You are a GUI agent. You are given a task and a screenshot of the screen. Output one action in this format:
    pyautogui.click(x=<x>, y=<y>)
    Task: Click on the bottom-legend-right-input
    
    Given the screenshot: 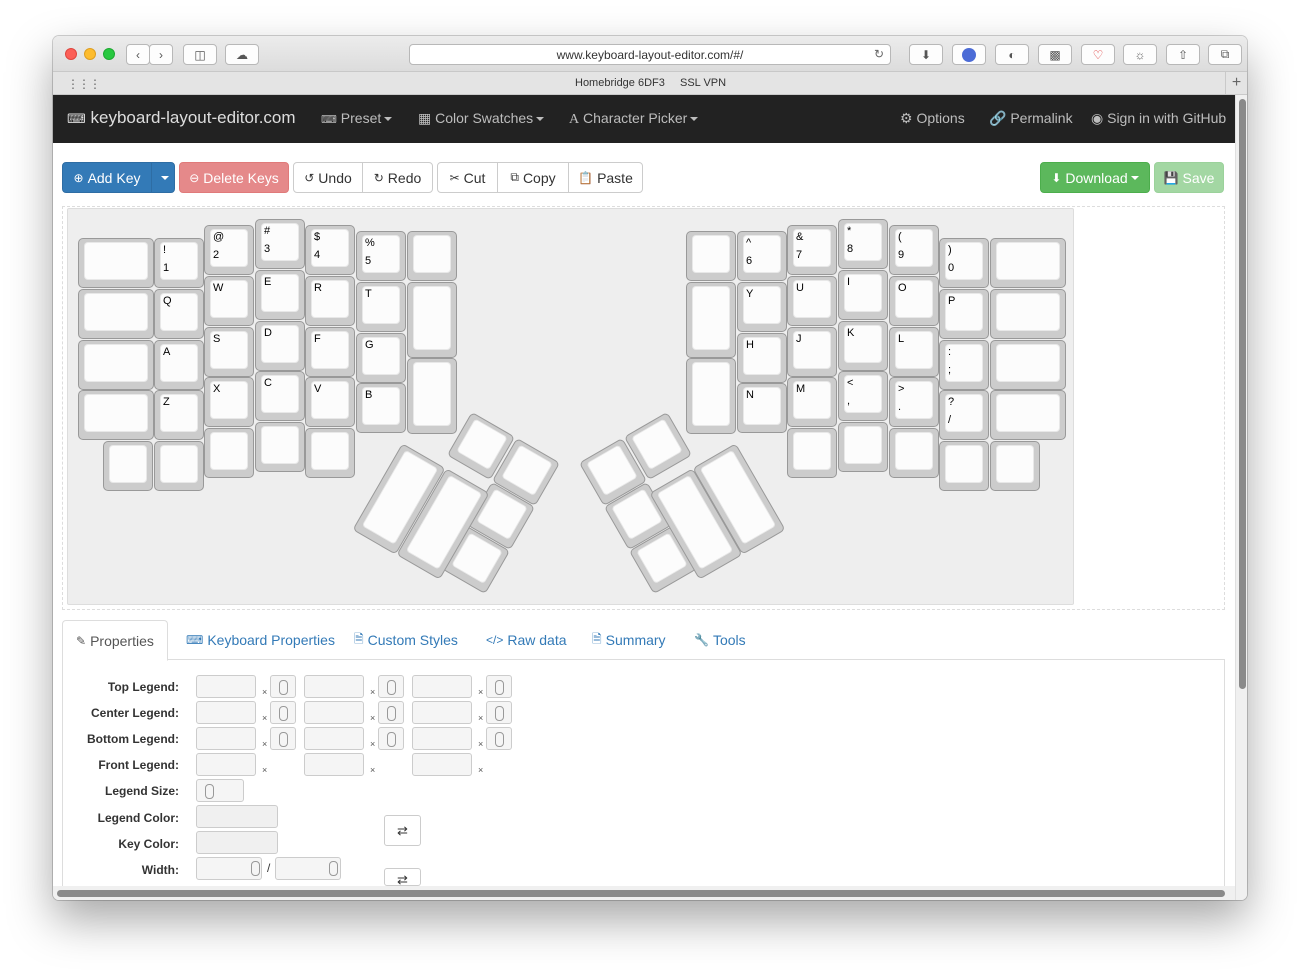 What is the action you would take?
    pyautogui.click(x=442, y=738)
    